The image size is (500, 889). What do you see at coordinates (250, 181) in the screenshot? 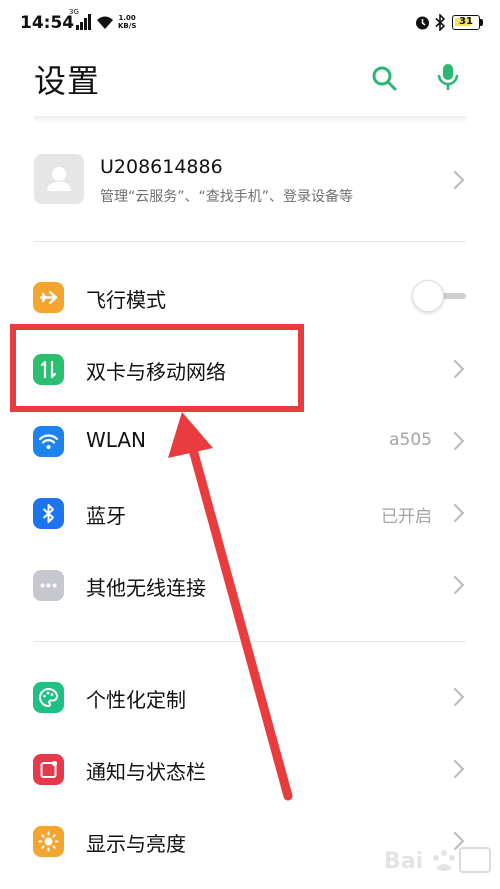
I see `account-row: U208614886 管理“云服务”、“查找手机”、登录设备等` at bounding box center [250, 181].